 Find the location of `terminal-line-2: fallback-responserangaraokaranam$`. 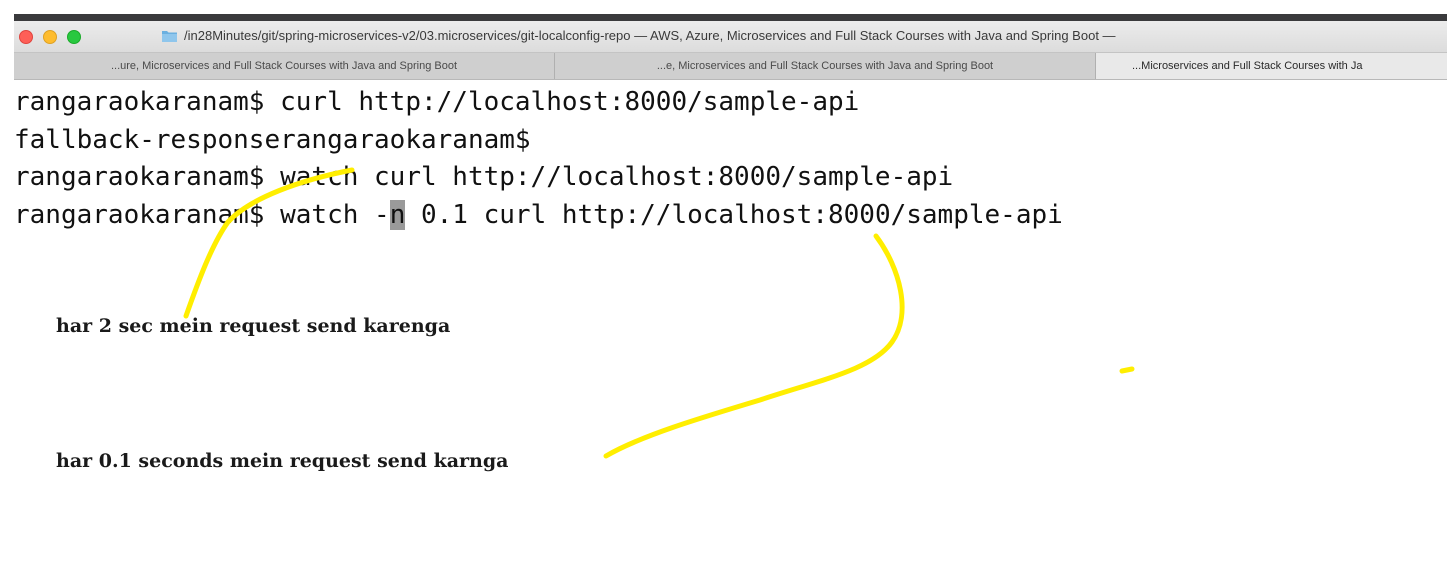

terminal-line-2: fallback-responserangaraokaranam$ is located at coordinates (272, 139).